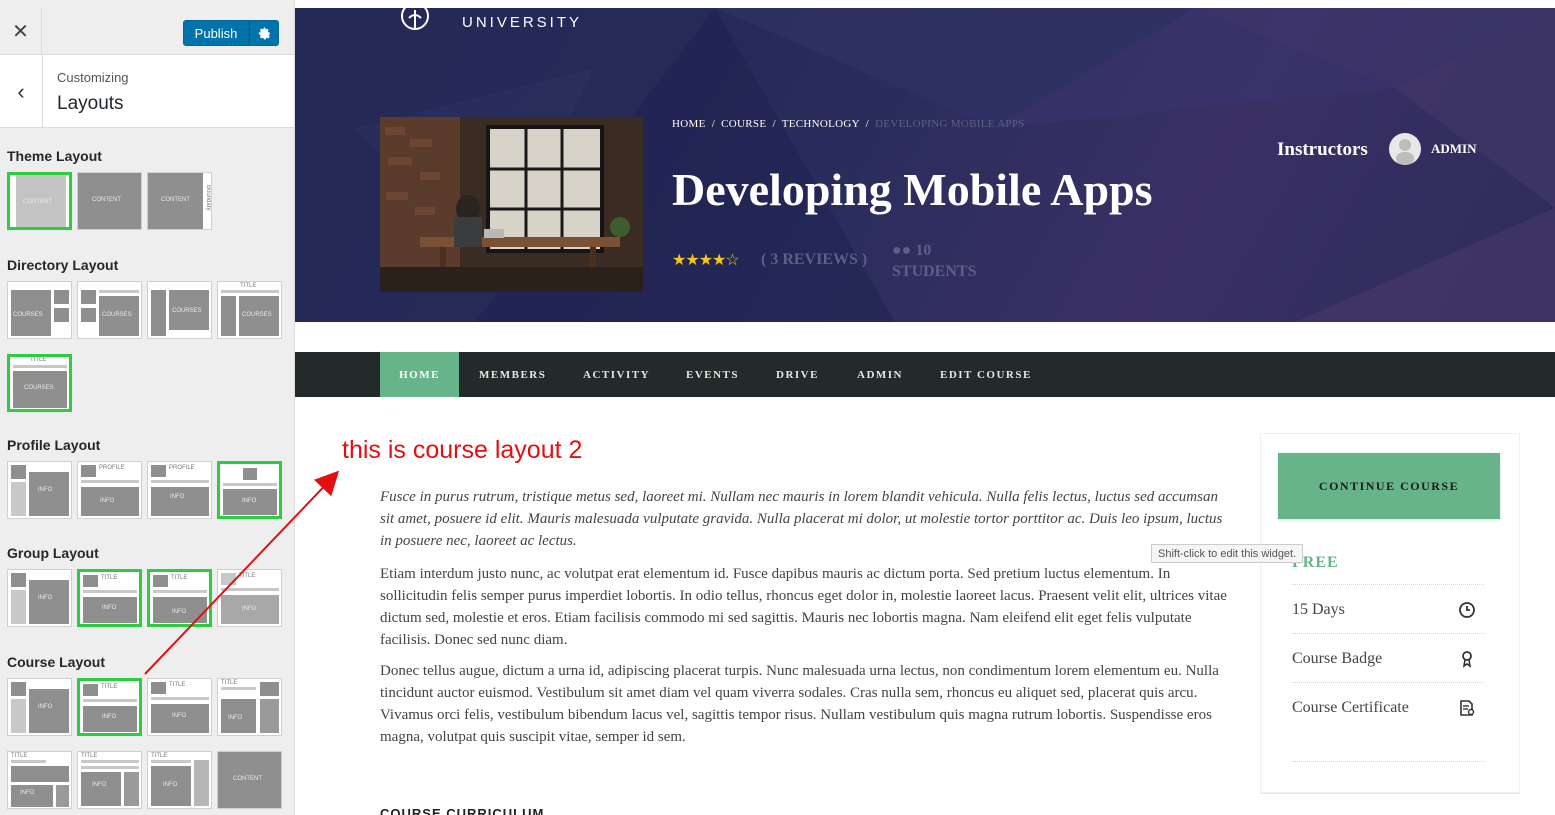  I want to click on directory-layout-option-3: COURSES, so click(179, 310).